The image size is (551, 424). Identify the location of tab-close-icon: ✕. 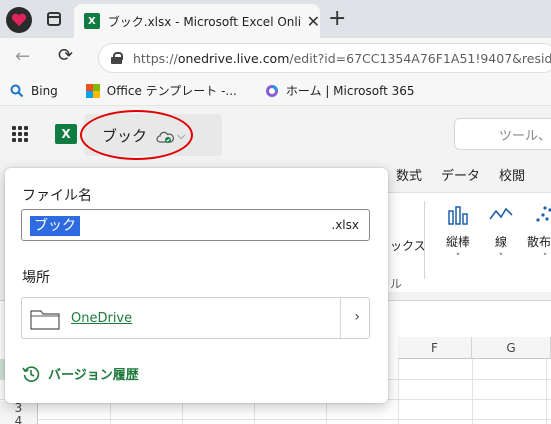
(313, 21).